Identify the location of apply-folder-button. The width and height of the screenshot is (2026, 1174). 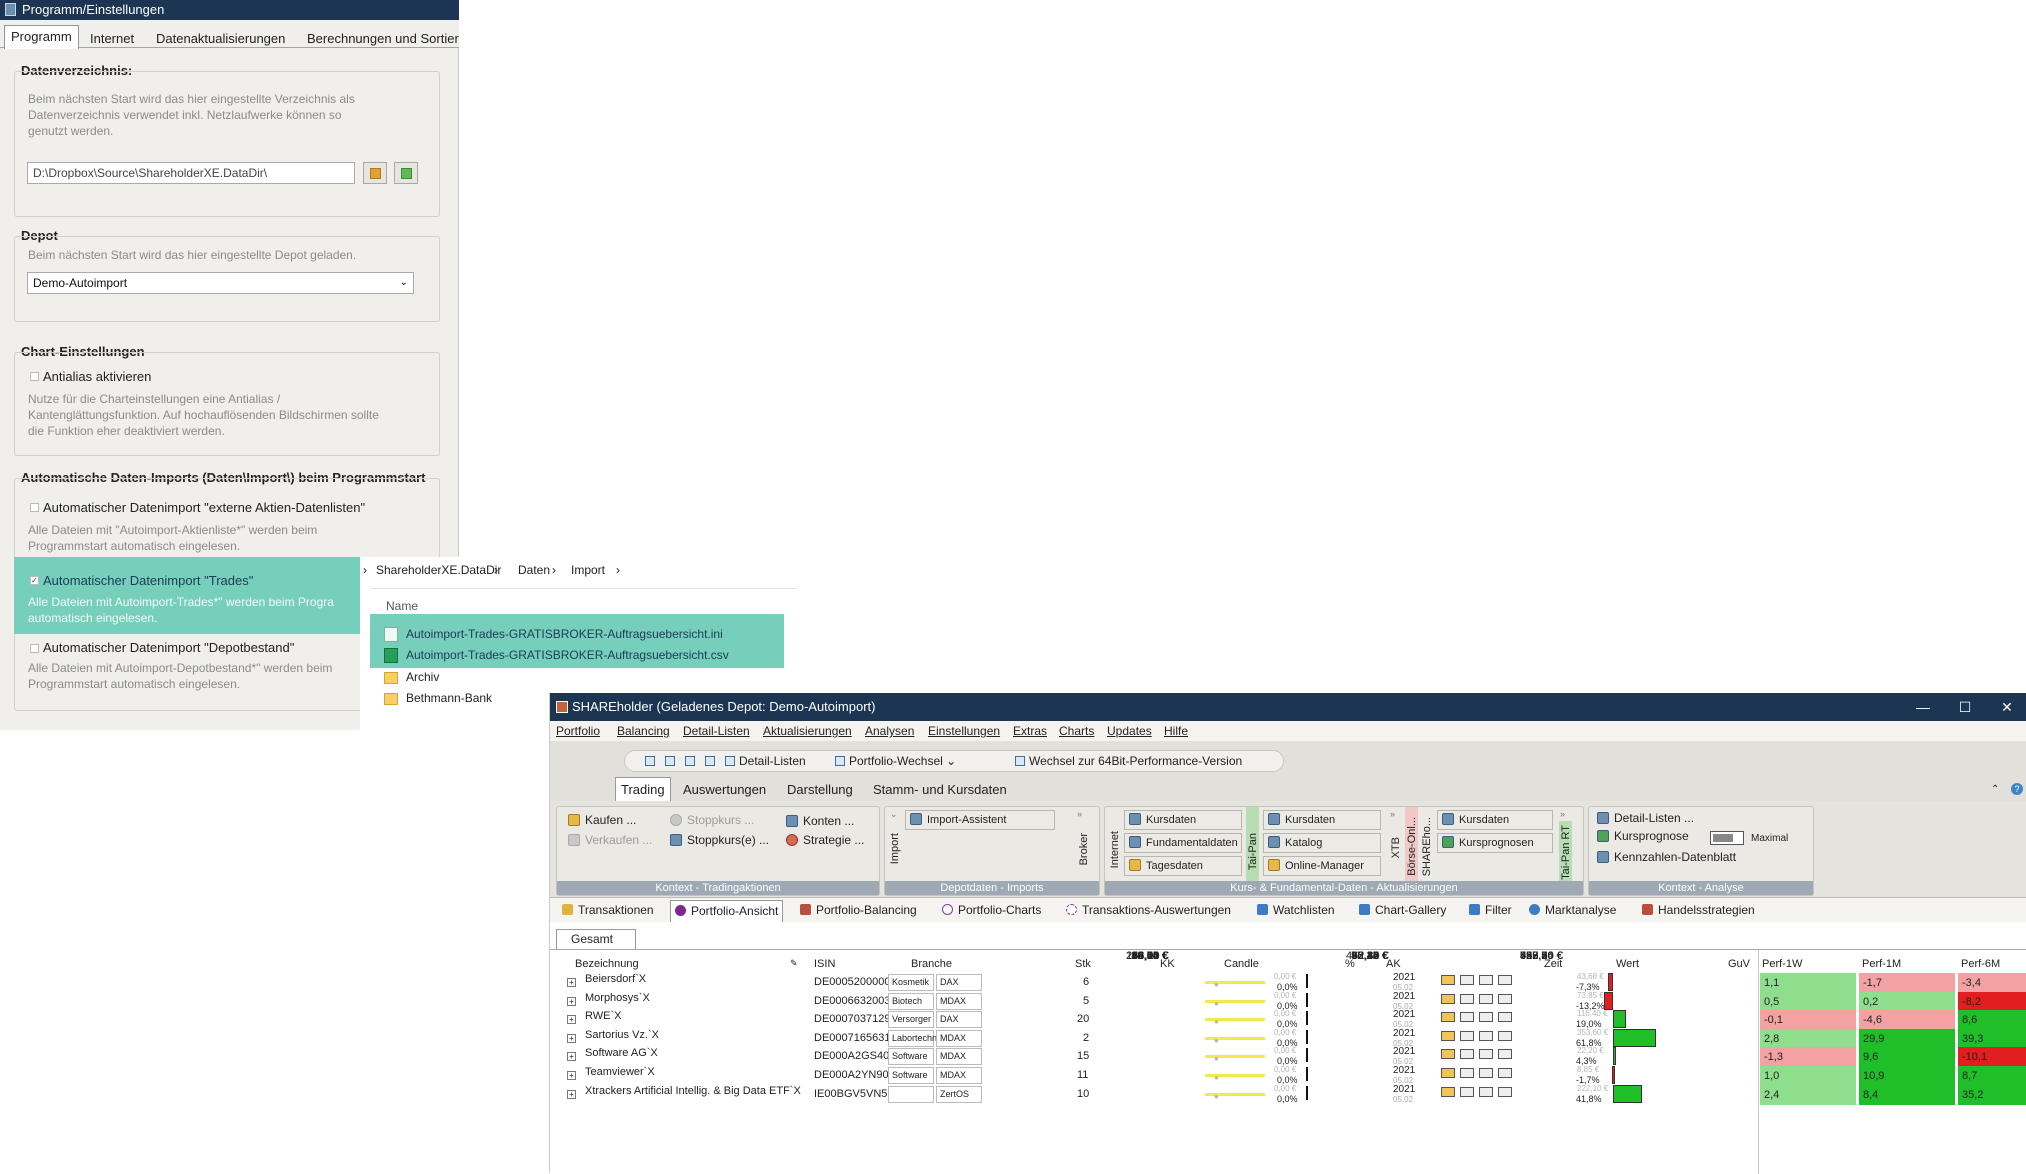
(406, 173).